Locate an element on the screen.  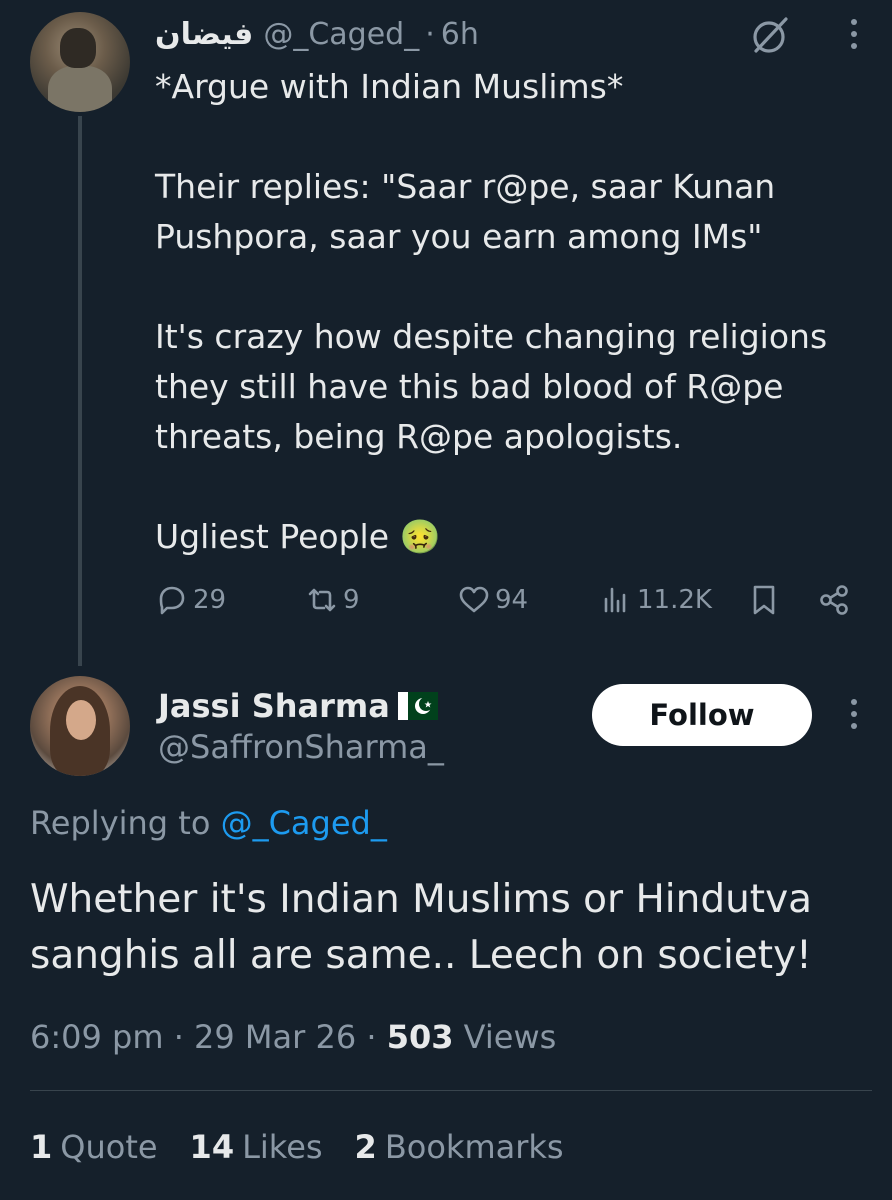
reply-handle: @SaffronSharma_ is located at coordinates (301, 747).